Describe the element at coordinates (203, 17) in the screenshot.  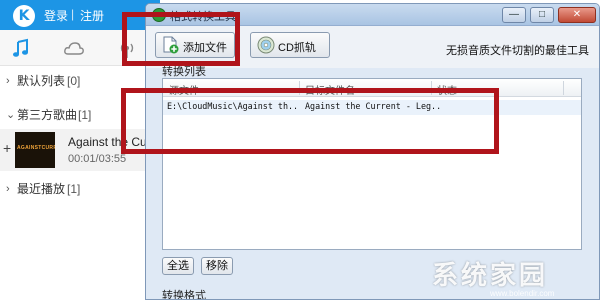
I see `dialog-title: 格式转换工具` at that location.